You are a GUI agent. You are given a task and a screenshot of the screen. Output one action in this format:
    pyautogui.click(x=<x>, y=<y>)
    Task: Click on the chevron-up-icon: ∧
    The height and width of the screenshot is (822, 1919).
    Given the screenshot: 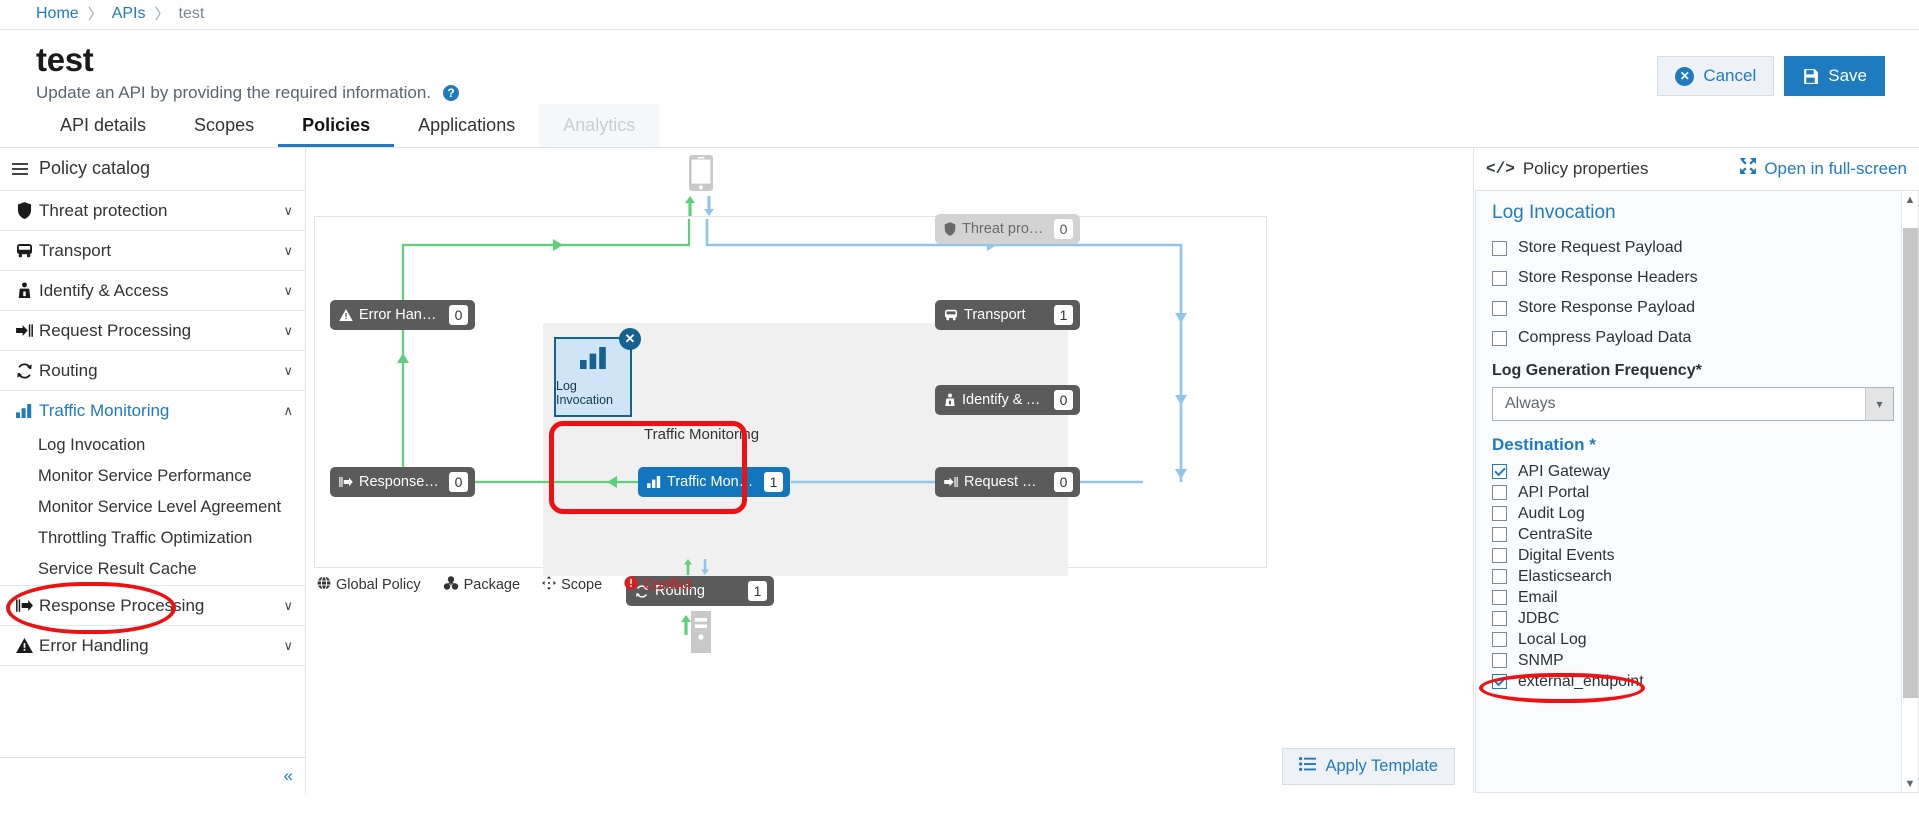 What is the action you would take?
    pyautogui.click(x=288, y=411)
    